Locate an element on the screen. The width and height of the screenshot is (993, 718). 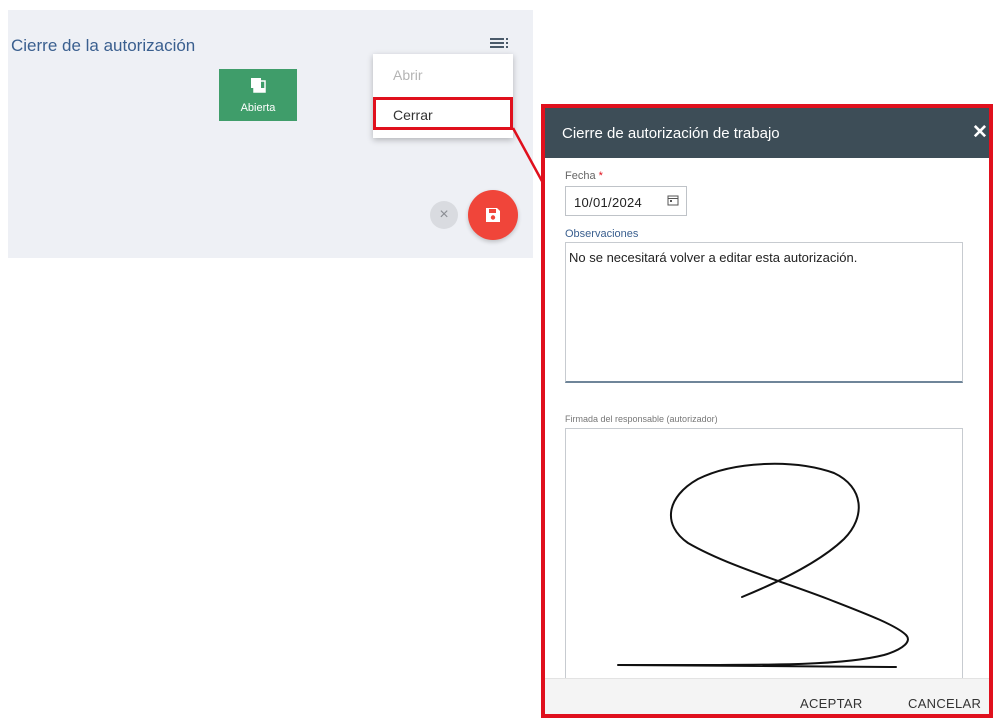
handwritten-signature is located at coordinates (763, 565).